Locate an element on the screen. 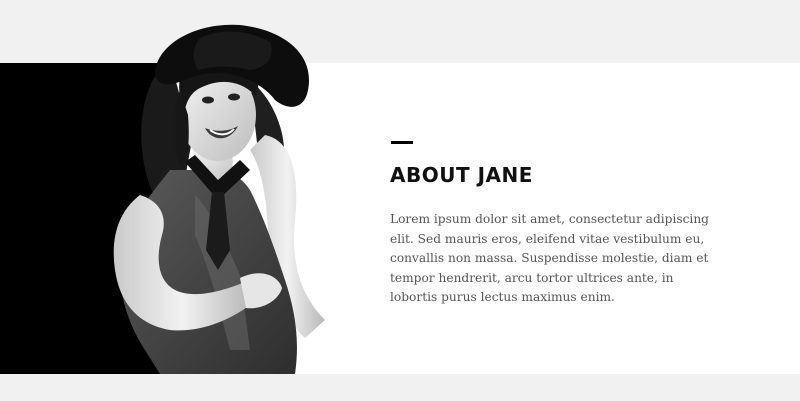 The height and width of the screenshot is (401, 800). section-heading: ABOUT JANE is located at coordinates (461, 175).